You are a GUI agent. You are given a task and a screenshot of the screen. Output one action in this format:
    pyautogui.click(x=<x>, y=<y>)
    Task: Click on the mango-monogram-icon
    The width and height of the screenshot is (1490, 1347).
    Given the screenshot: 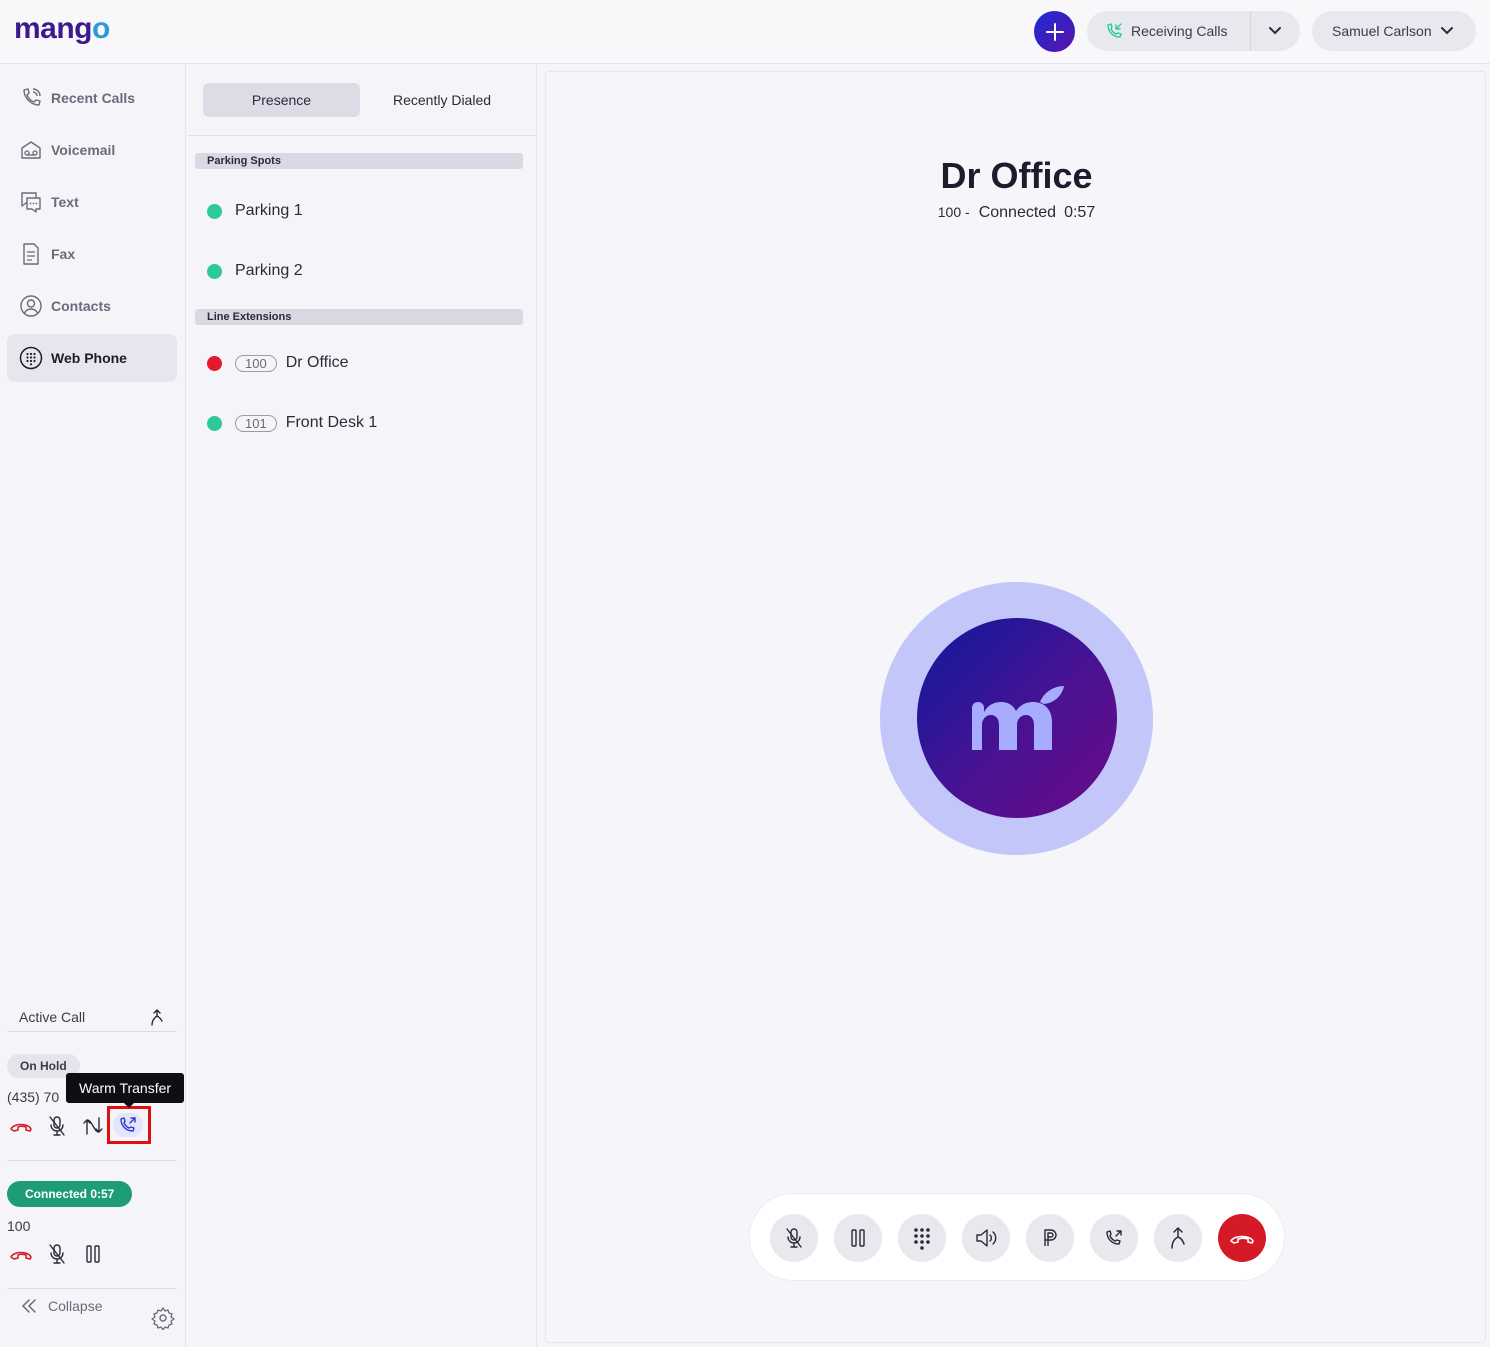 What is the action you would take?
    pyautogui.click(x=1018, y=718)
    